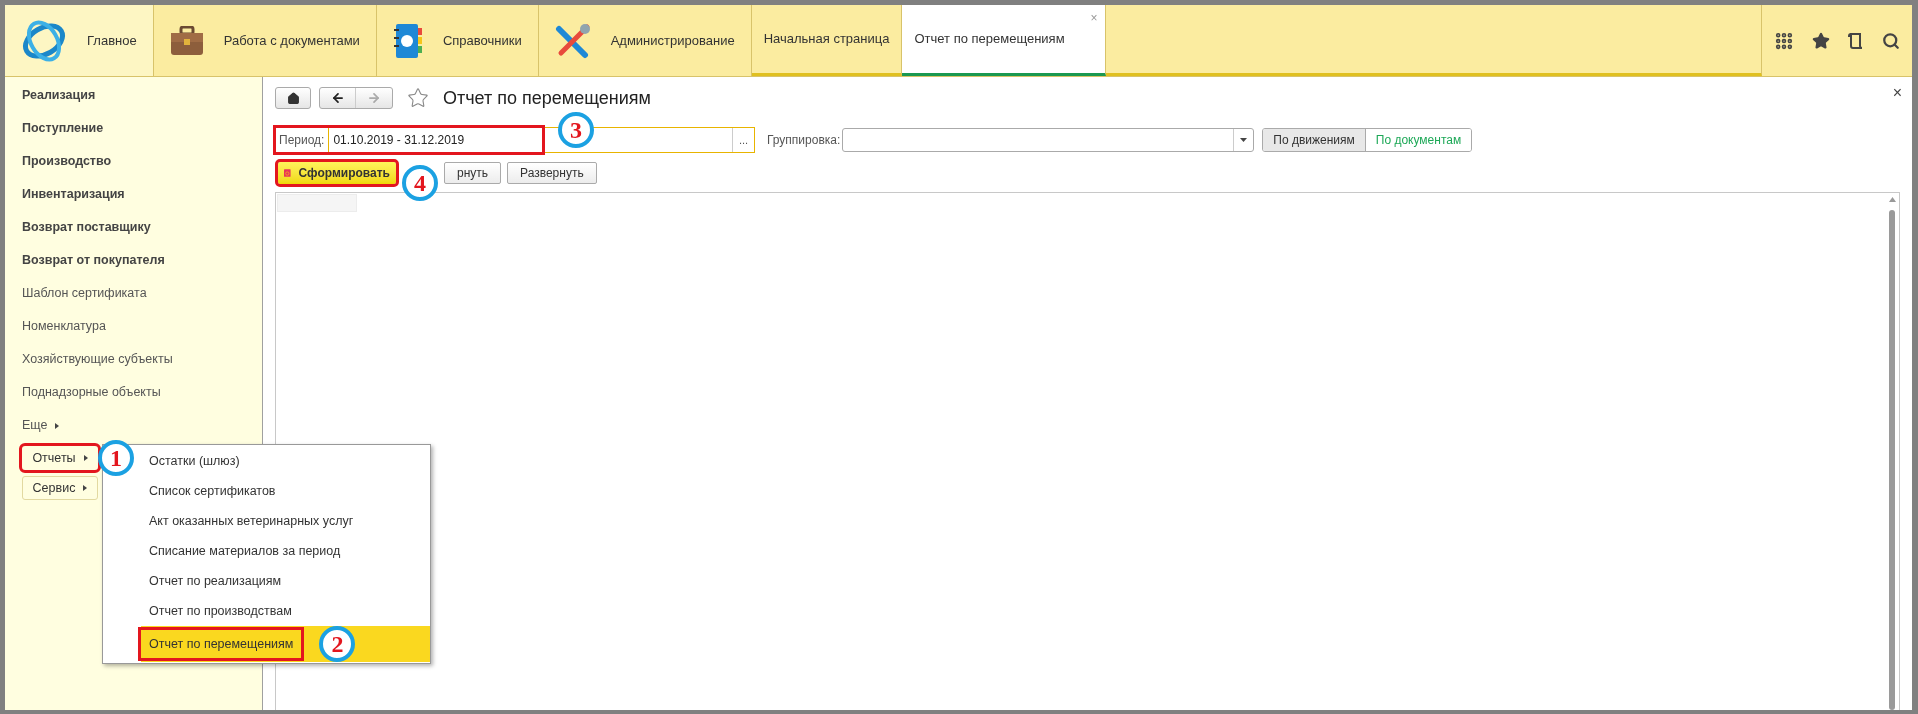 The height and width of the screenshot is (714, 1918). I want to click on apps-grid-icon, so click(1784, 40).